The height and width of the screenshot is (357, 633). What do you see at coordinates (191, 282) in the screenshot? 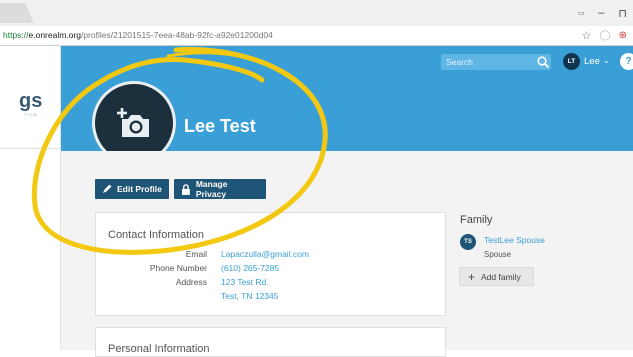
I see `address-label: Address` at bounding box center [191, 282].